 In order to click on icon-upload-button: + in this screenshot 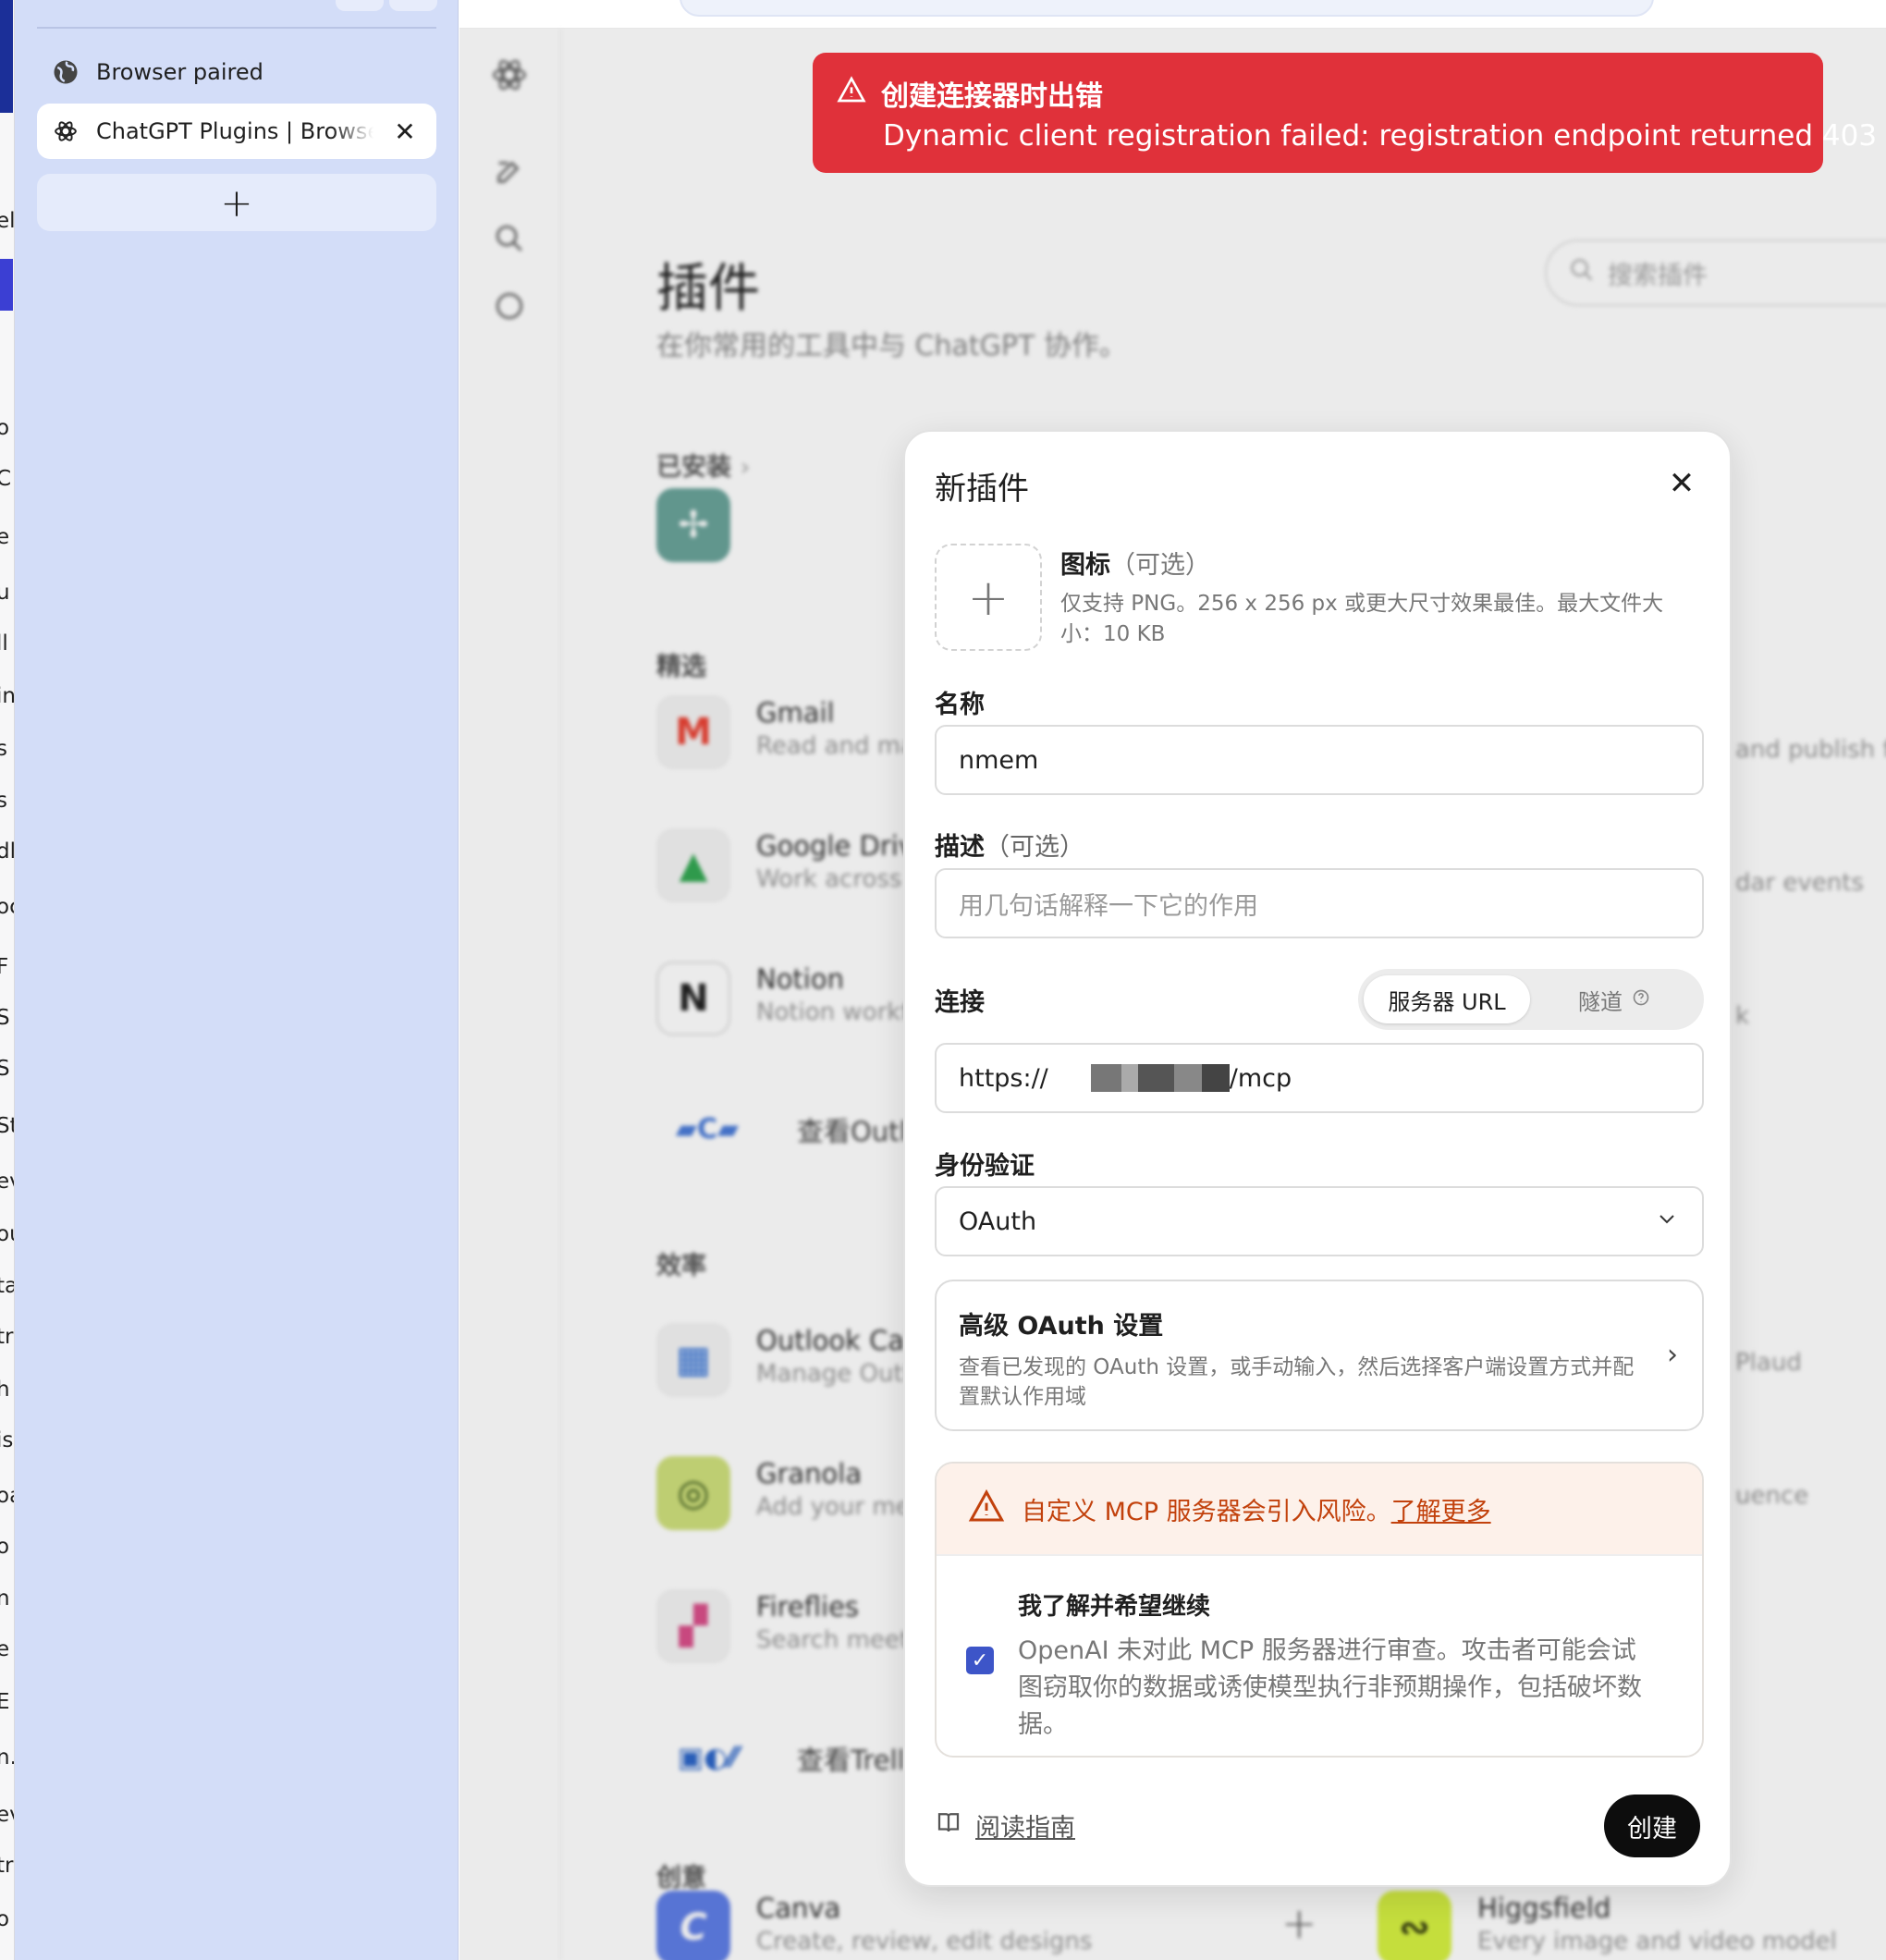, I will do `click(989, 598)`.